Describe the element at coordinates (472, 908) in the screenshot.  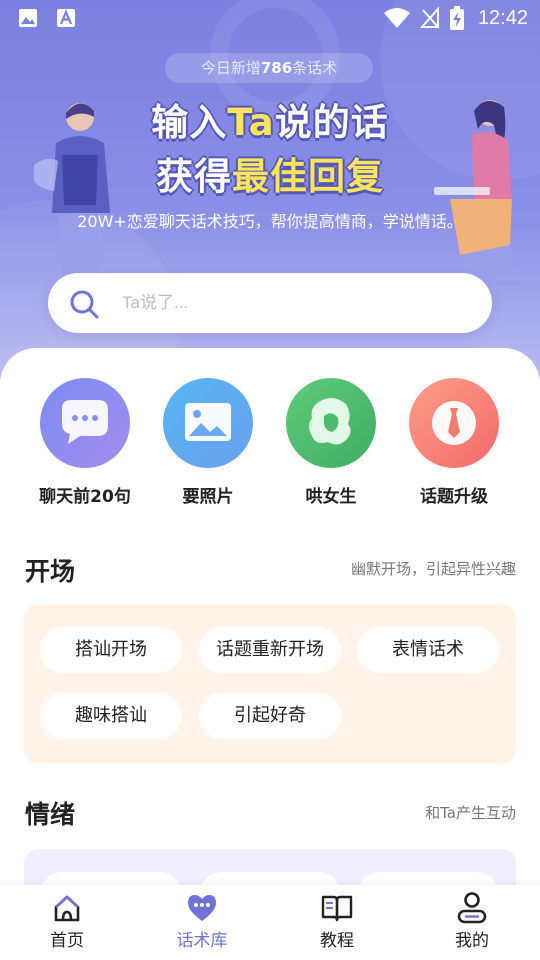
I see `user-icon` at that location.